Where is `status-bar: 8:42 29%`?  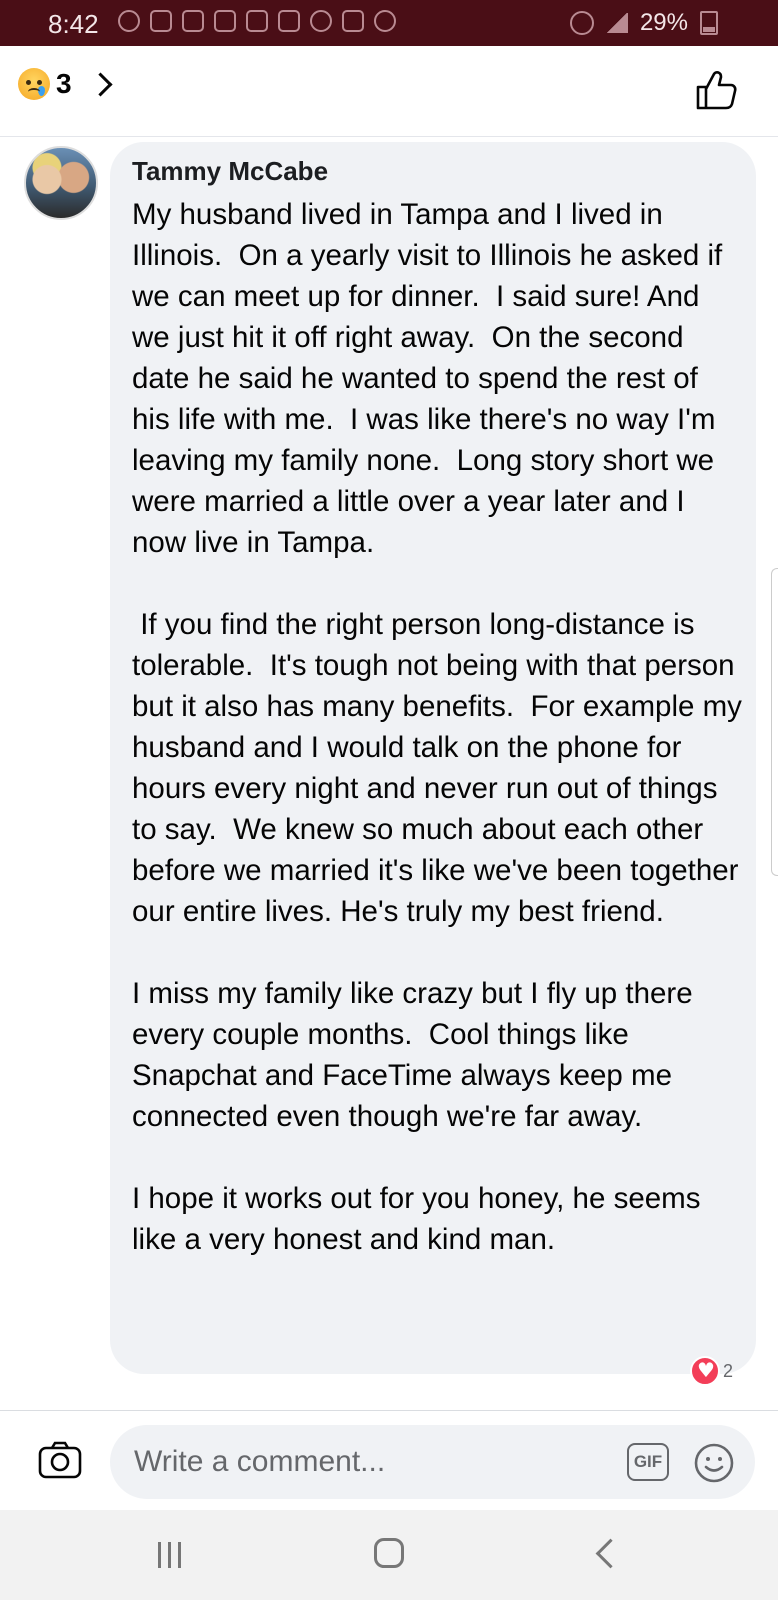 status-bar: 8:42 29% is located at coordinates (389, 23).